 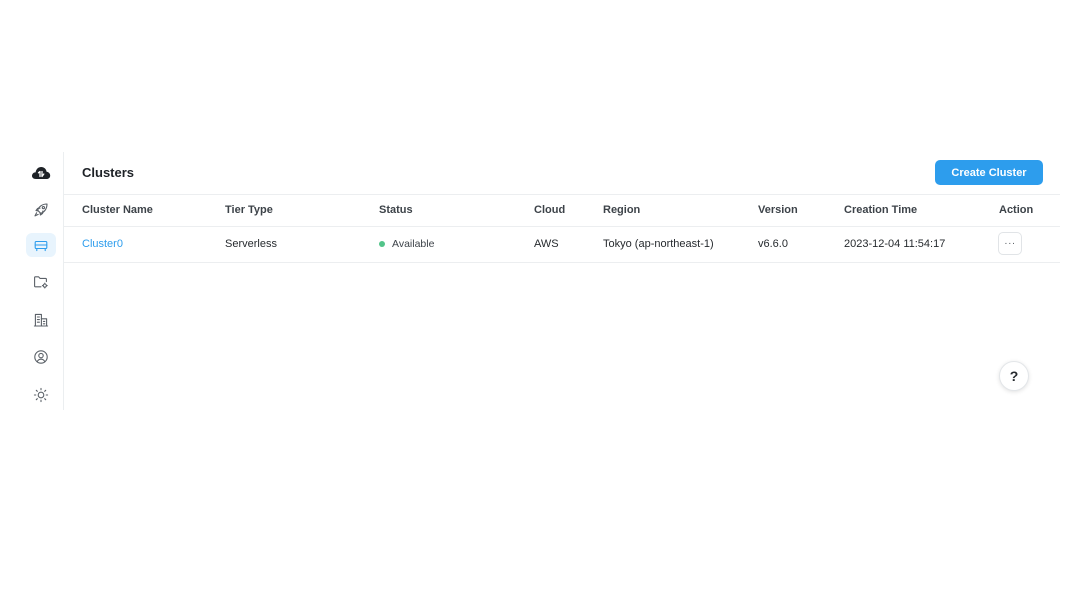 I want to click on cloud-logo-icon, so click(x=41, y=173).